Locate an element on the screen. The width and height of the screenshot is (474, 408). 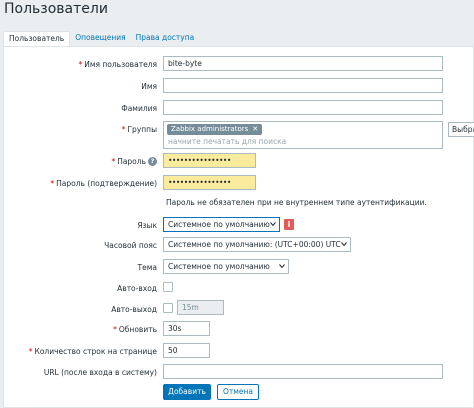
password-label: * Пароль is located at coordinates (128, 161).